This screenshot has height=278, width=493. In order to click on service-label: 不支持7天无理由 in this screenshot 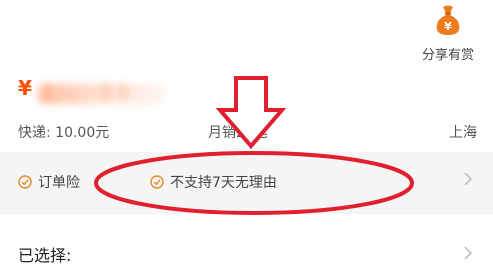, I will do `click(223, 183)`.